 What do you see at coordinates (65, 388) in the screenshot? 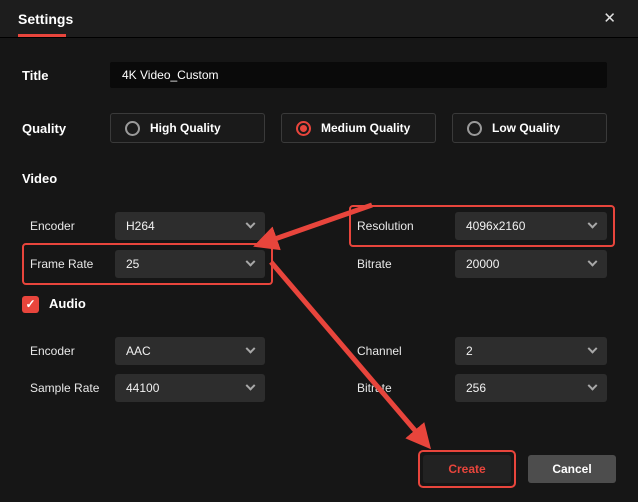
I see `sample-rate-label: Sample Rate` at bounding box center [65, 388].